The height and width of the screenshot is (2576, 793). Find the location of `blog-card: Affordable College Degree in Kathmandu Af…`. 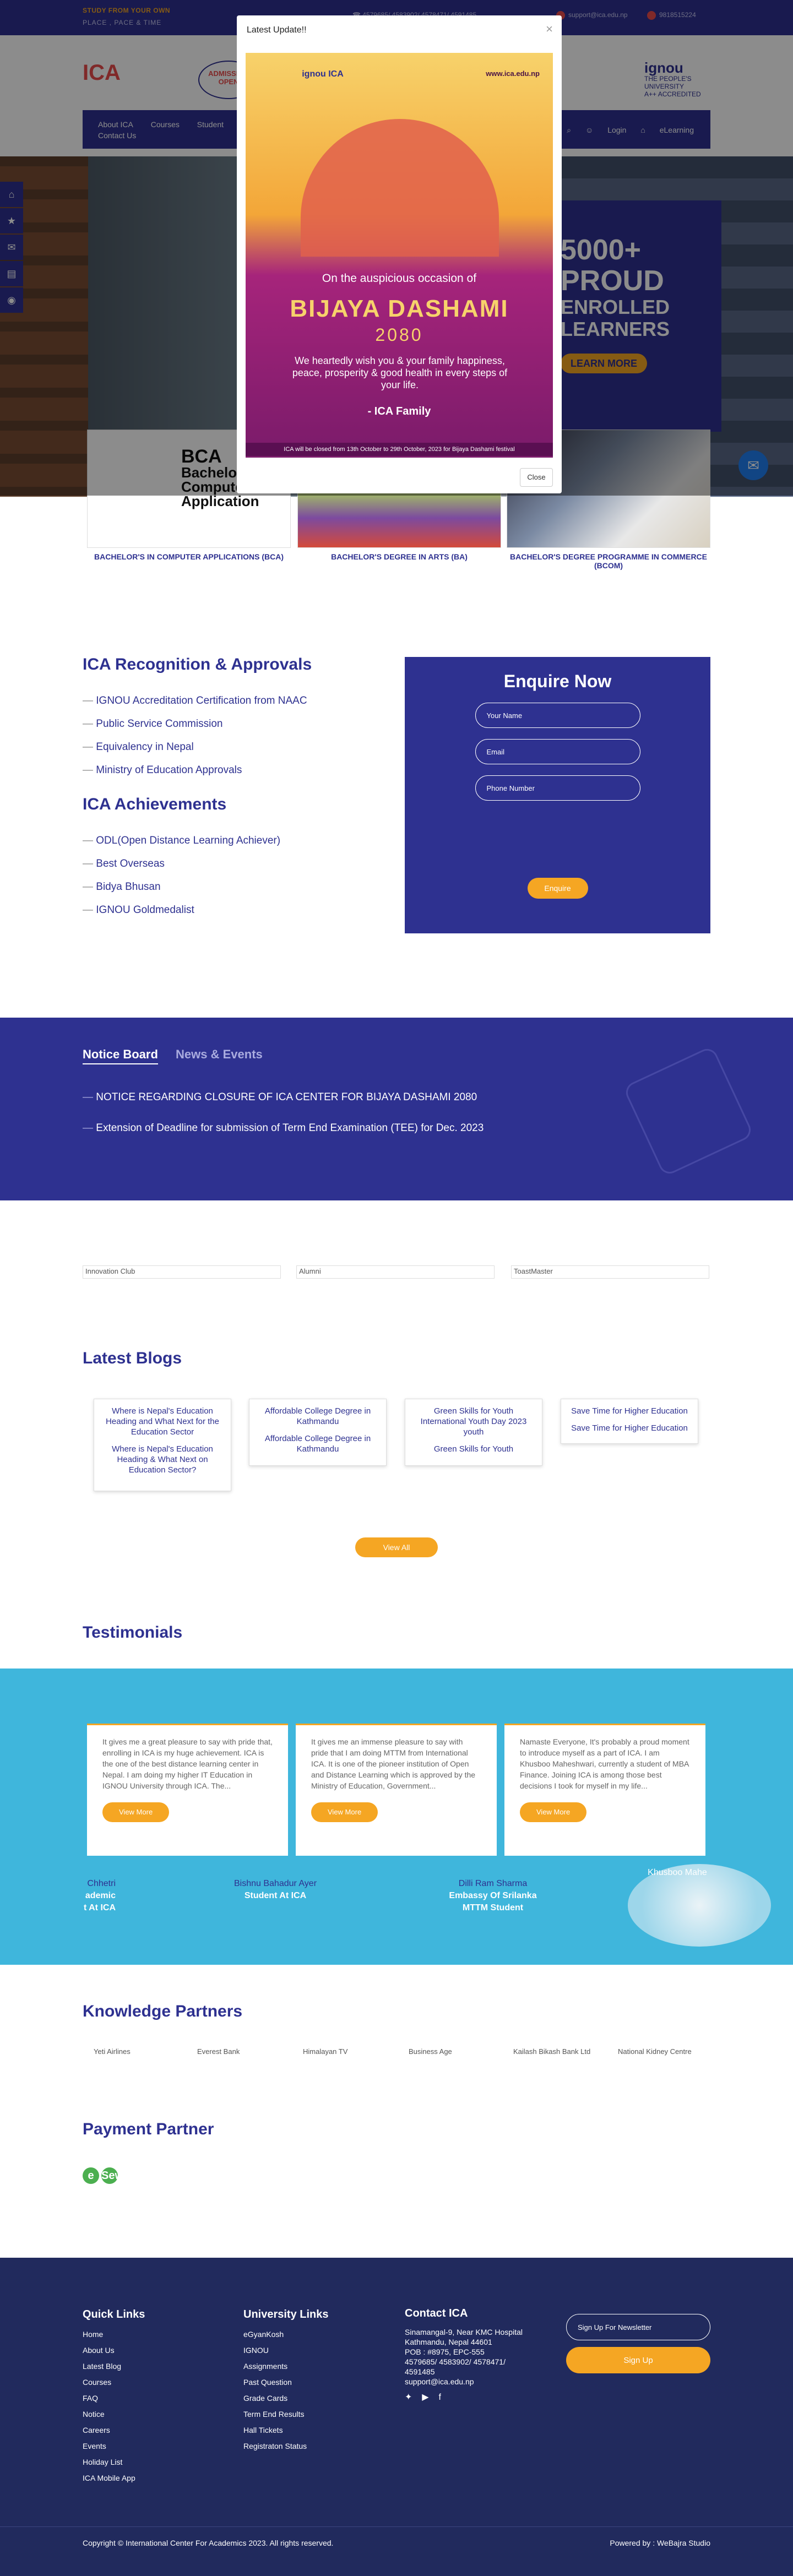

blog-card: Affordable College Degree in Kathmandu Af… is located at coordinates (318, 1432).